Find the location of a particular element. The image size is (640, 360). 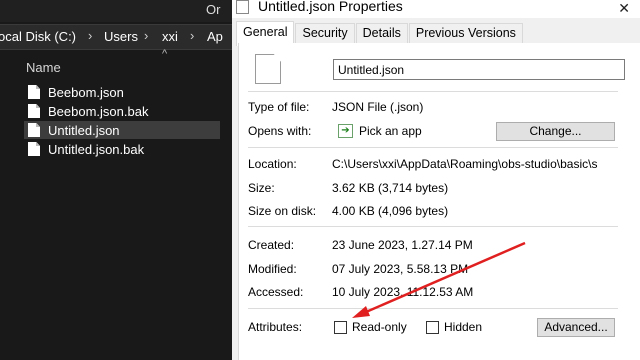

created-value: 23 June 2023, 1.27.14 PM is located at coordinates (402, 245).